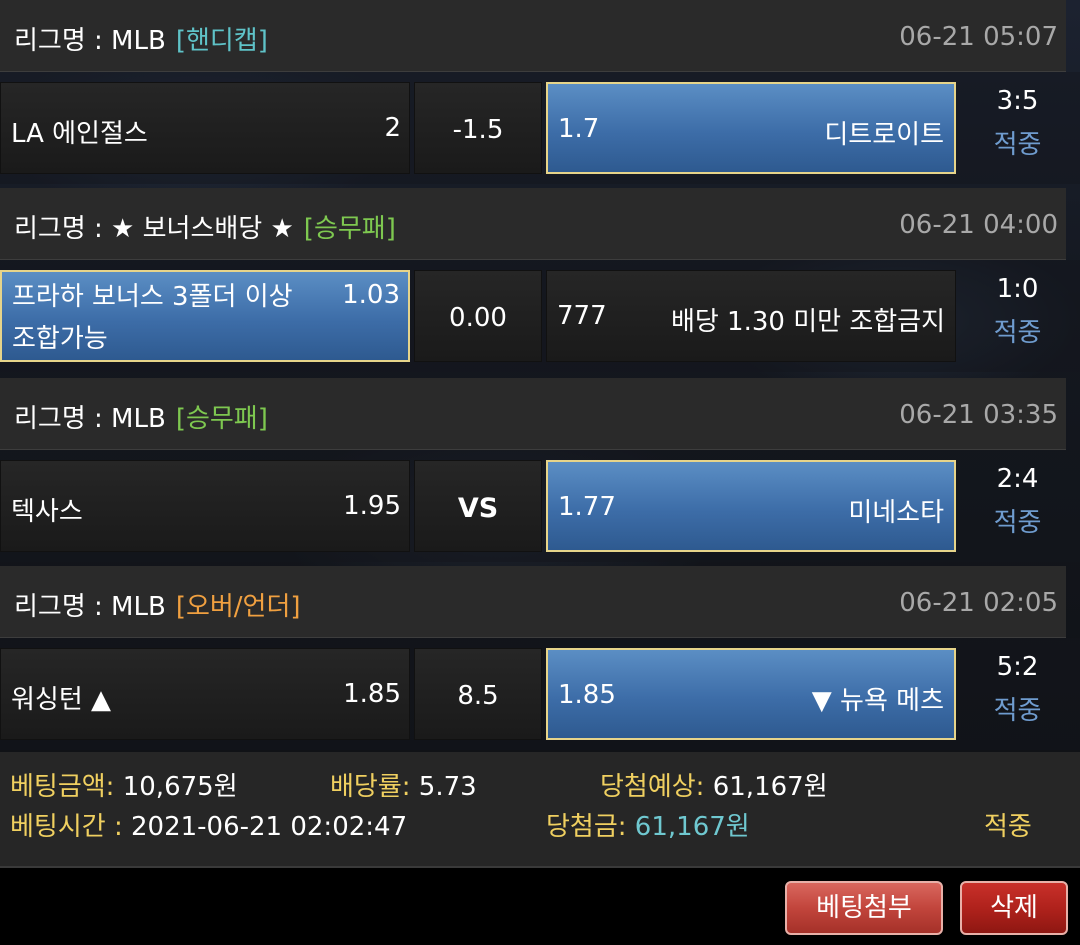  What do you see at coordinates (533, 36) in the screenshot?
I see `league-header: 리그명 : MLB [핸디캡] 06-21 05:07` at bounding box center [533, 36].